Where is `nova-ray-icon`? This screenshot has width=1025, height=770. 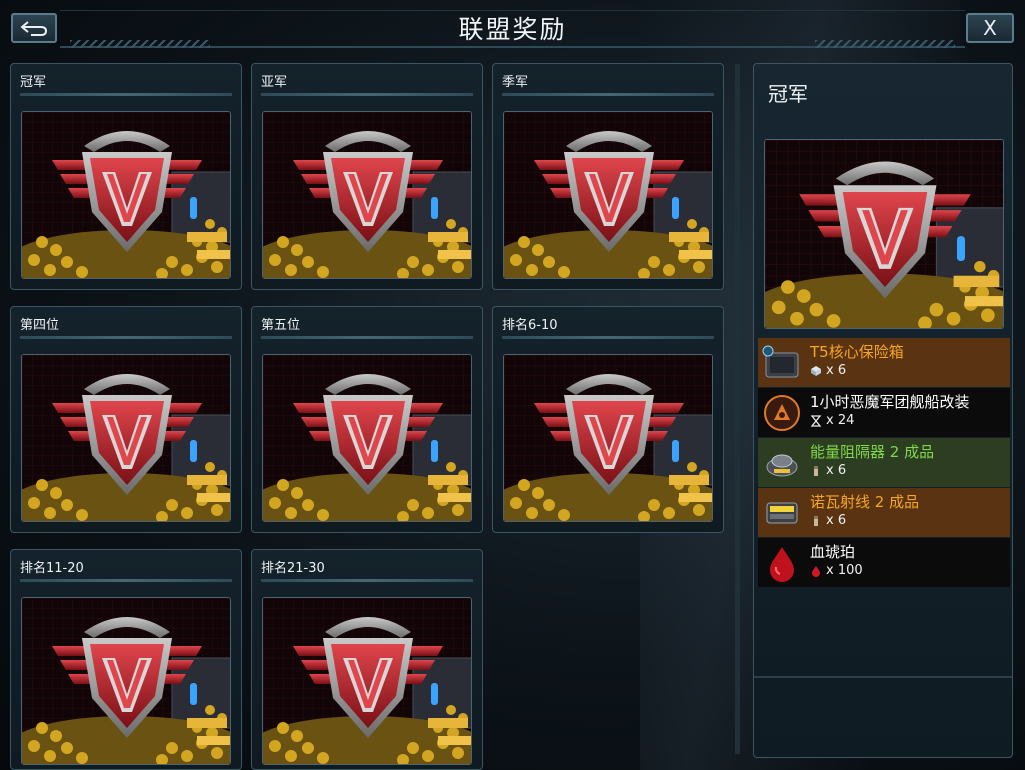
nova-ray-icon is located at coordinates (782, 513).